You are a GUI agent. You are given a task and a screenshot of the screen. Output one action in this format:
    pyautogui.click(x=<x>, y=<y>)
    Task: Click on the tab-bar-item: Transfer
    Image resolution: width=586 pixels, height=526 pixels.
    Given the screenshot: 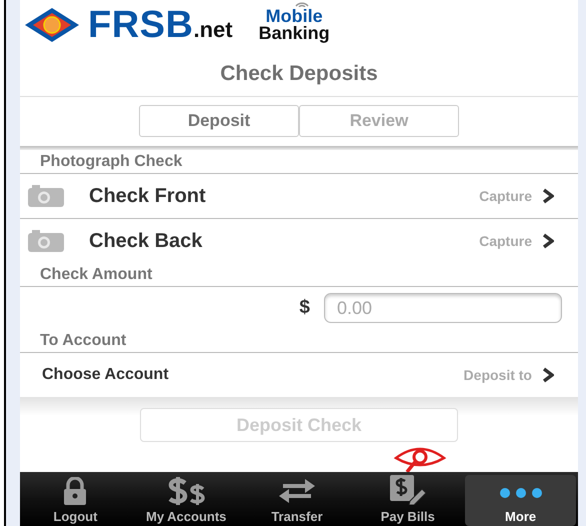 What is the action you would take?
    pyautogui.click(x=297, y=499)
    